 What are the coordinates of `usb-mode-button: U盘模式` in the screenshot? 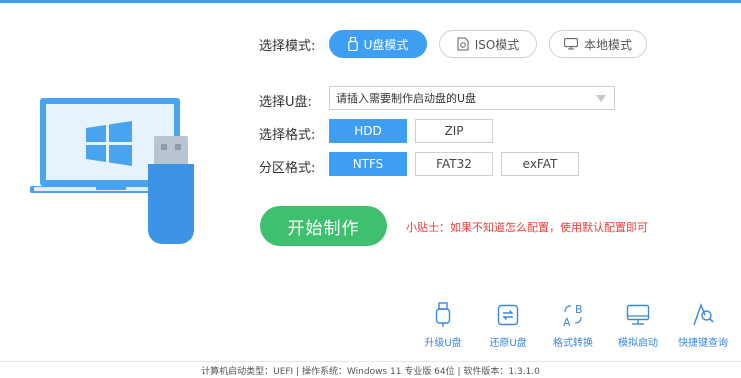 It's located at (378, 44).